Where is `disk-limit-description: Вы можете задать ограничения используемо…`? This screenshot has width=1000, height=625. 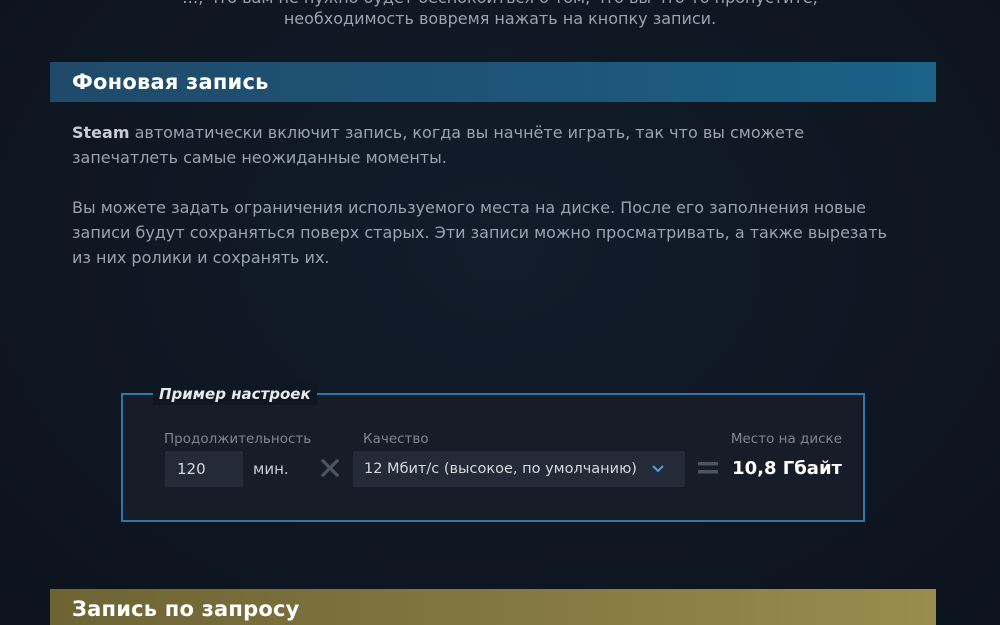 disk-limit-description: Вы можете задать ограничения используемо… is located at coordinates (479, 232).